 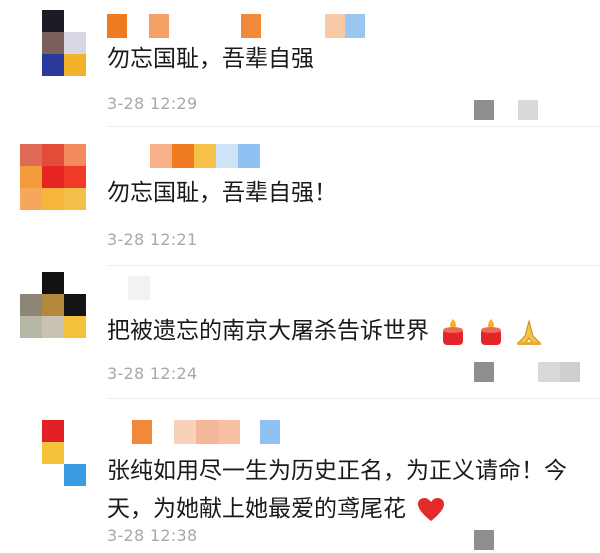 I want to click on heart-icon, so click(x=431, y=509).